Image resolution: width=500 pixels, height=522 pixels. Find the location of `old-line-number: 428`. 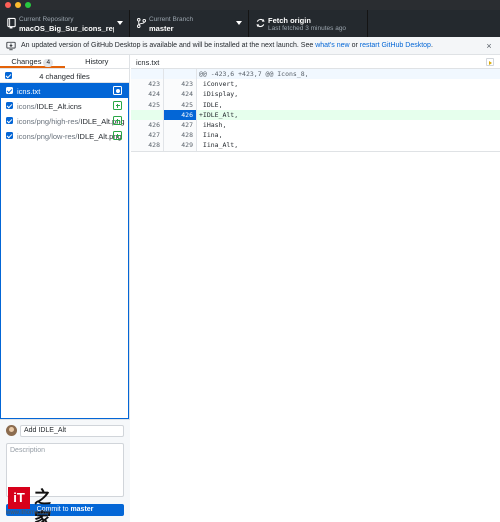

old-line-number: 428 is located at coordinates (147, 145).